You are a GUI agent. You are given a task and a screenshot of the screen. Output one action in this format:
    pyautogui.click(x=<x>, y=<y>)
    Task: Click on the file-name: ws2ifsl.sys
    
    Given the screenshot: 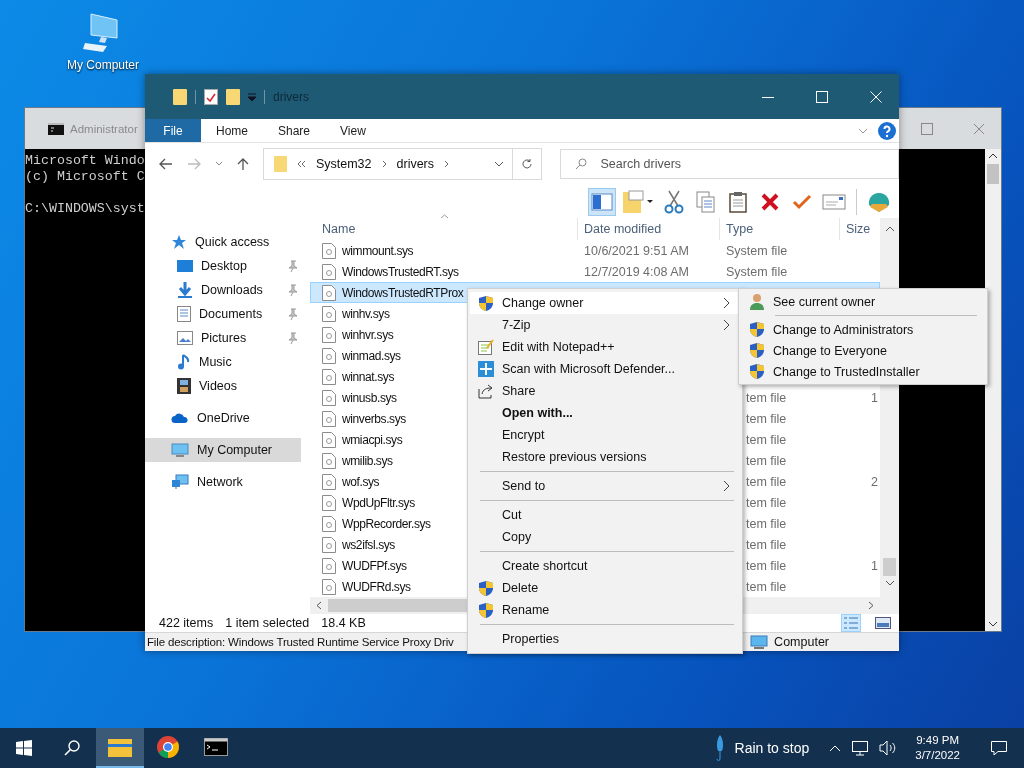 What is the action you would take?
    pyautogui.click(x=368, y=544)
    